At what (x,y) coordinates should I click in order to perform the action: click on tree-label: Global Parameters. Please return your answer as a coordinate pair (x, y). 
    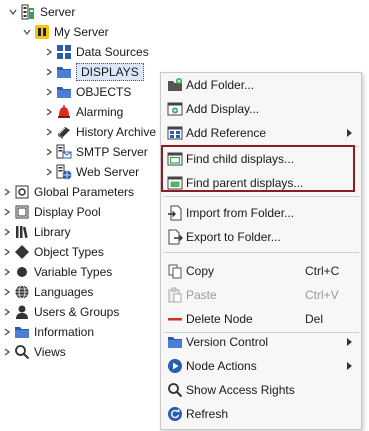
    Looking at the image, I should click on (84, 192).